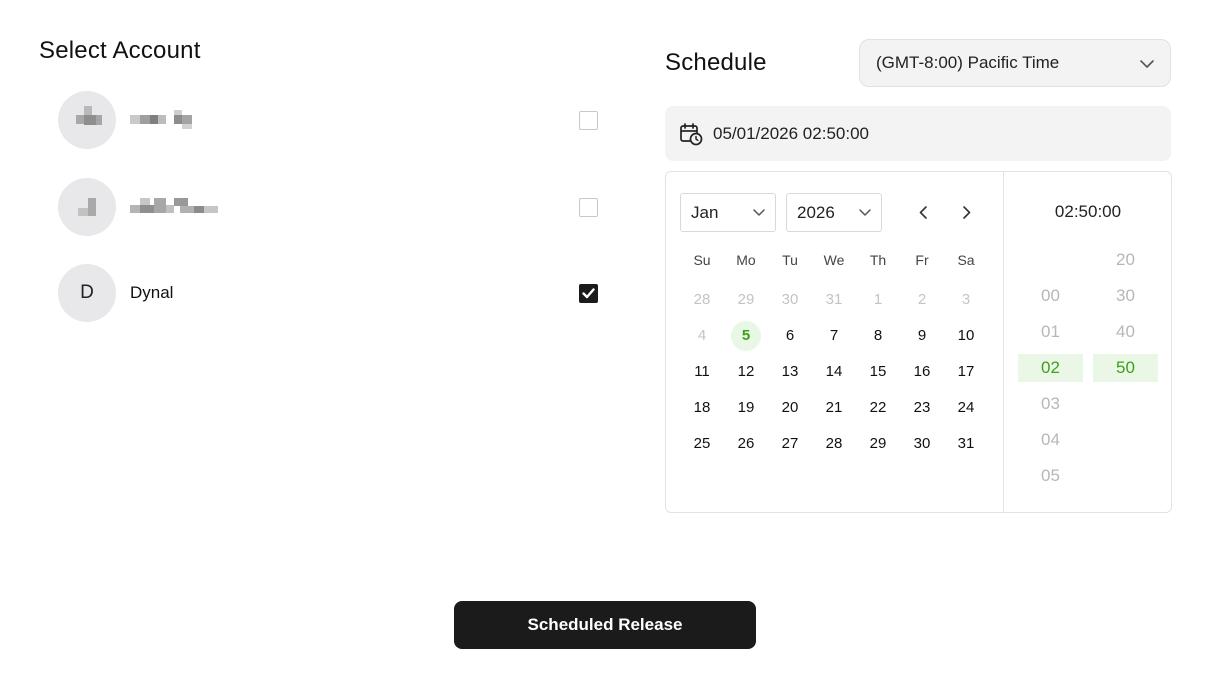 This screenshot has width=1210, height=688. What do you see at coordinates (790, 336) in the screenshot?
I see `calendar-day: 6` at bounding box center [790, 336].